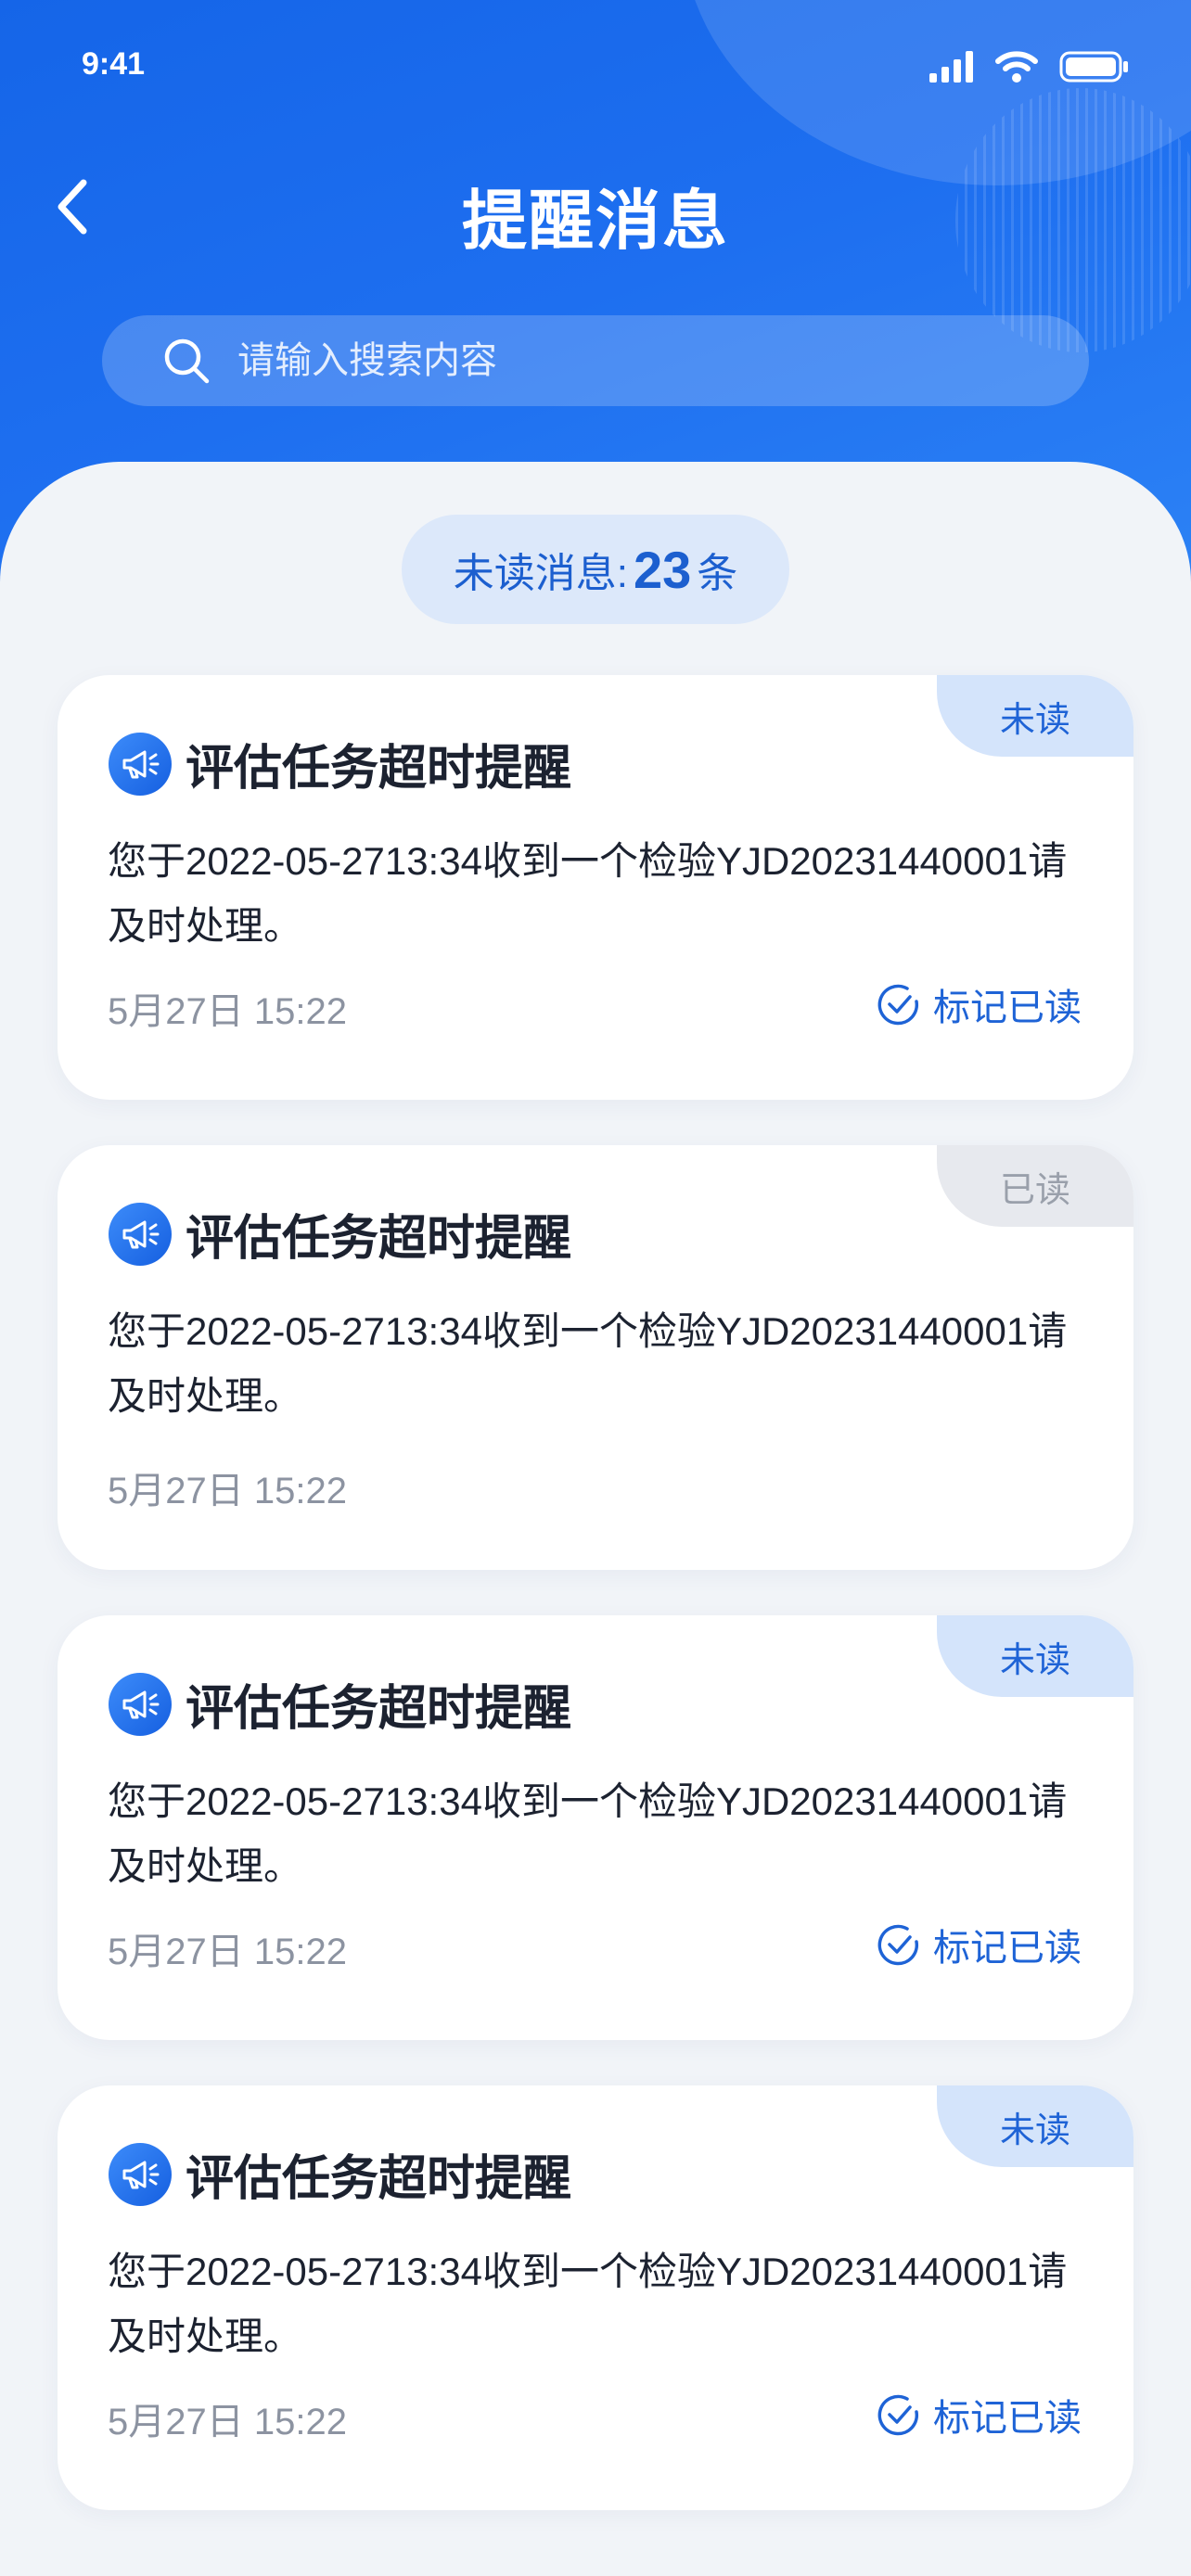 The height and width of the screenshot is (2576, 1191). Describe the element at coordinates (1093, 67) in the screenshot. I see `battery-icon` at that location.